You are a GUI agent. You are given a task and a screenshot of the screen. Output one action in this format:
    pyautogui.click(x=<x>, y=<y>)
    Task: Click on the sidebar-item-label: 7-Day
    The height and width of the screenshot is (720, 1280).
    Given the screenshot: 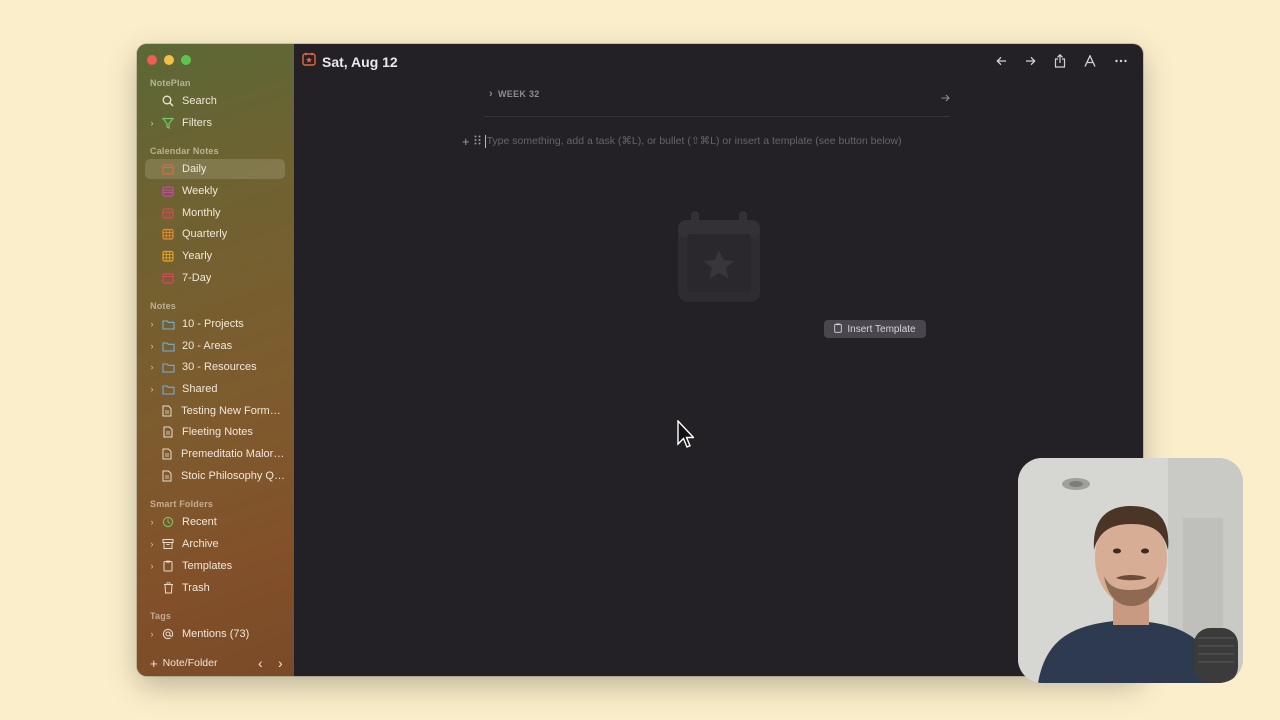 What is the action you would take?
    pyautogui.click(x=197, y=278)
    